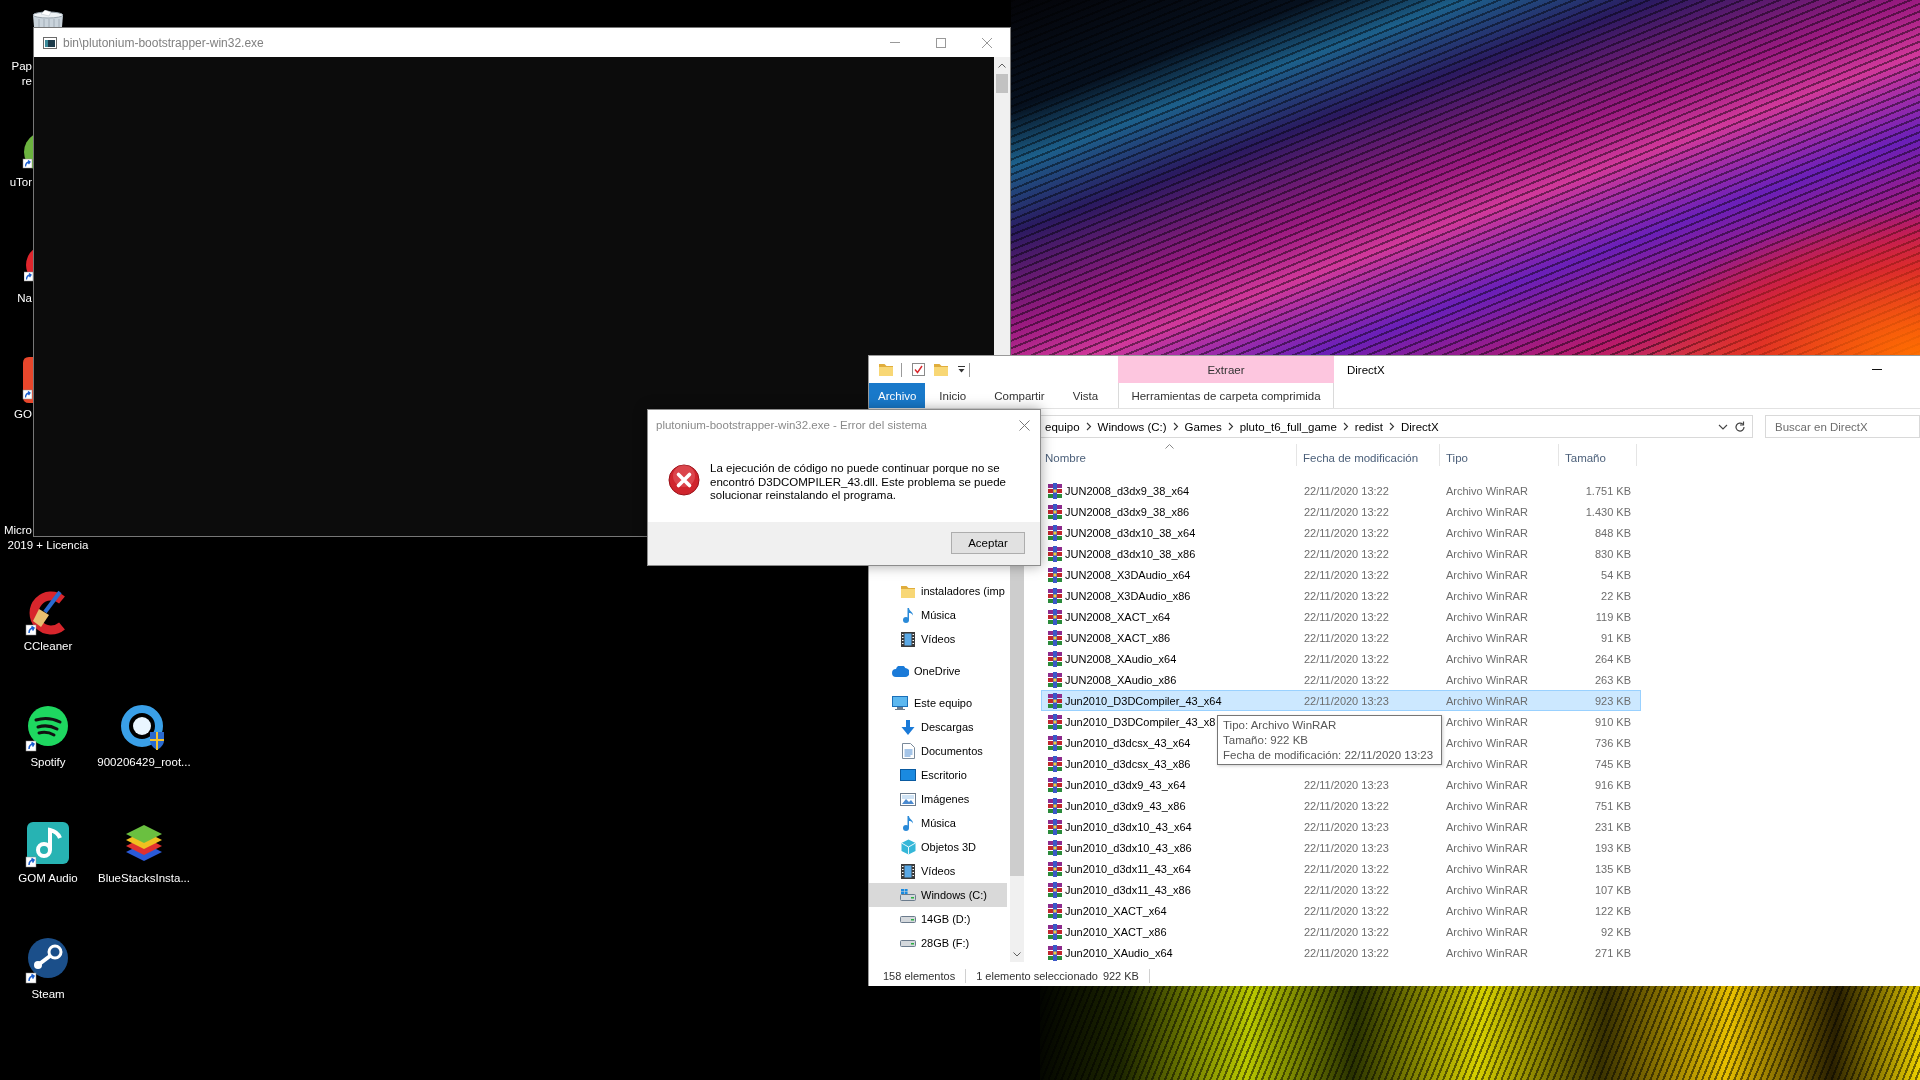 The height and width of the screenshot is (1080, 1920). I want to click on nav-item: Documentos, so click(938, 751).